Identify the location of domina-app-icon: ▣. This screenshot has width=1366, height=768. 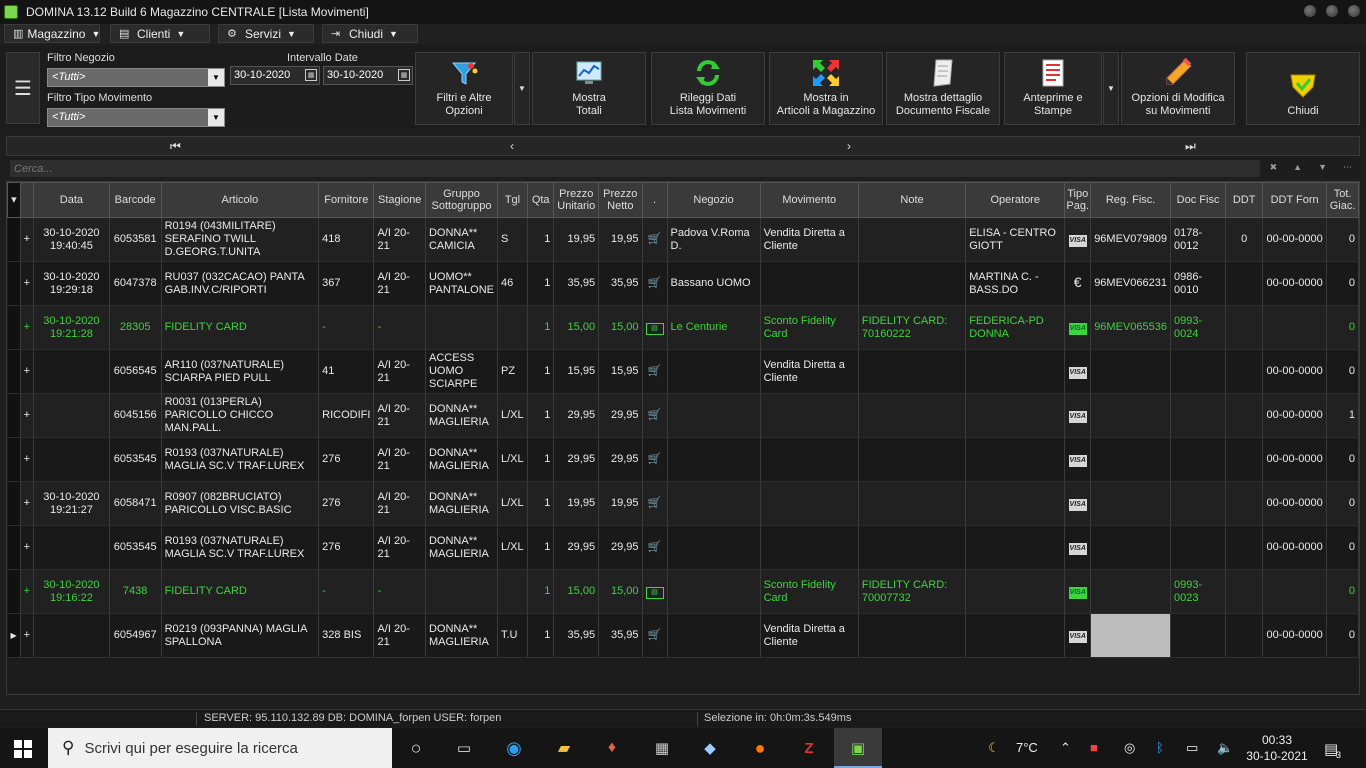
(858, 748).